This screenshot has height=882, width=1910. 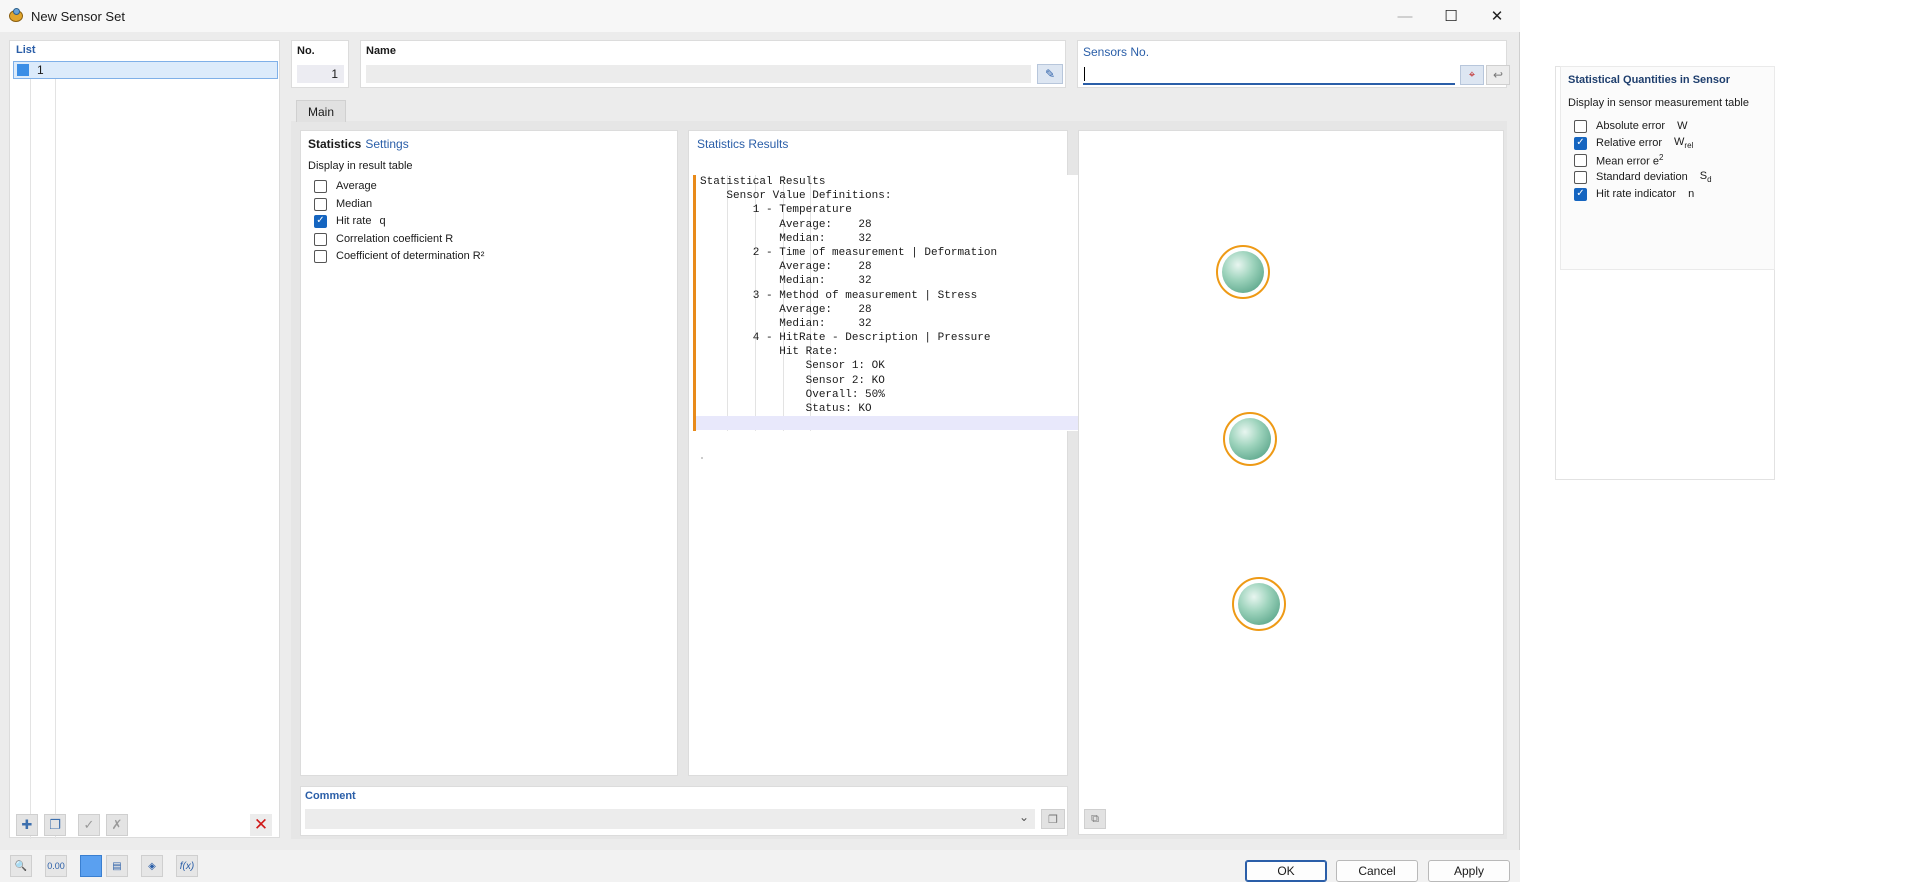 What do you see at coordinates (1497, 16) in the screenshot?
I see `close-button: ✕` at bounding box center [1497, 16].